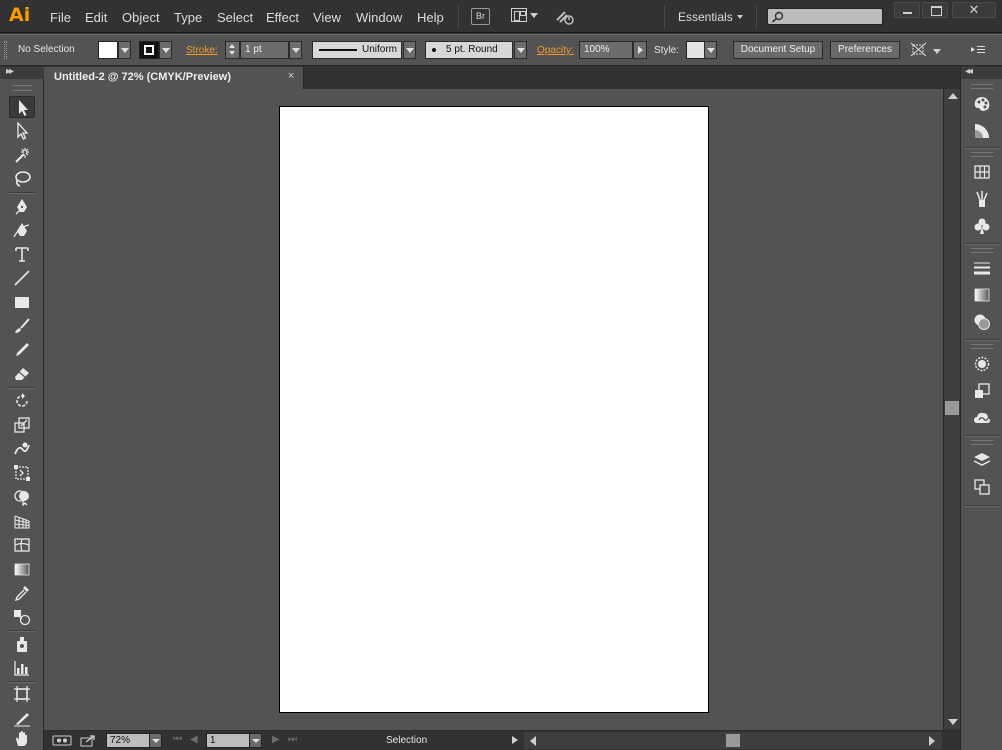 This screenshot has width=1002, height=750. I want to click on stroke-dropdown, so click(165, 50).